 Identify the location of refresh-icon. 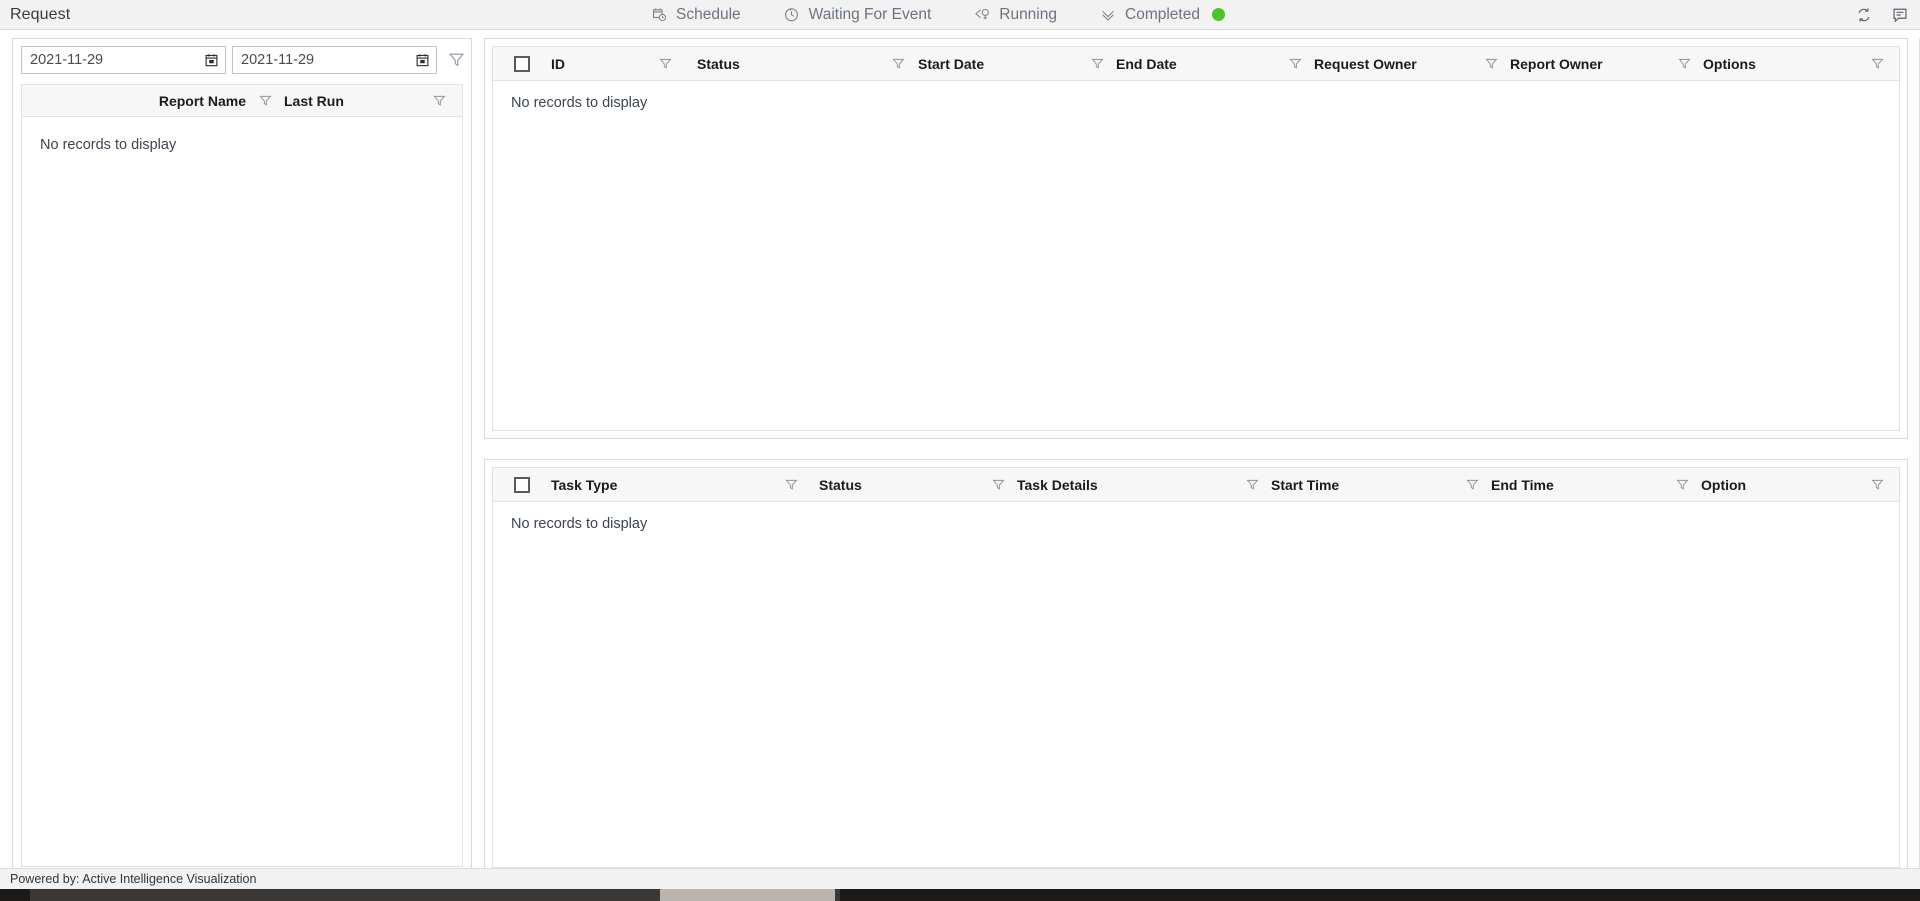
(1864, 15).